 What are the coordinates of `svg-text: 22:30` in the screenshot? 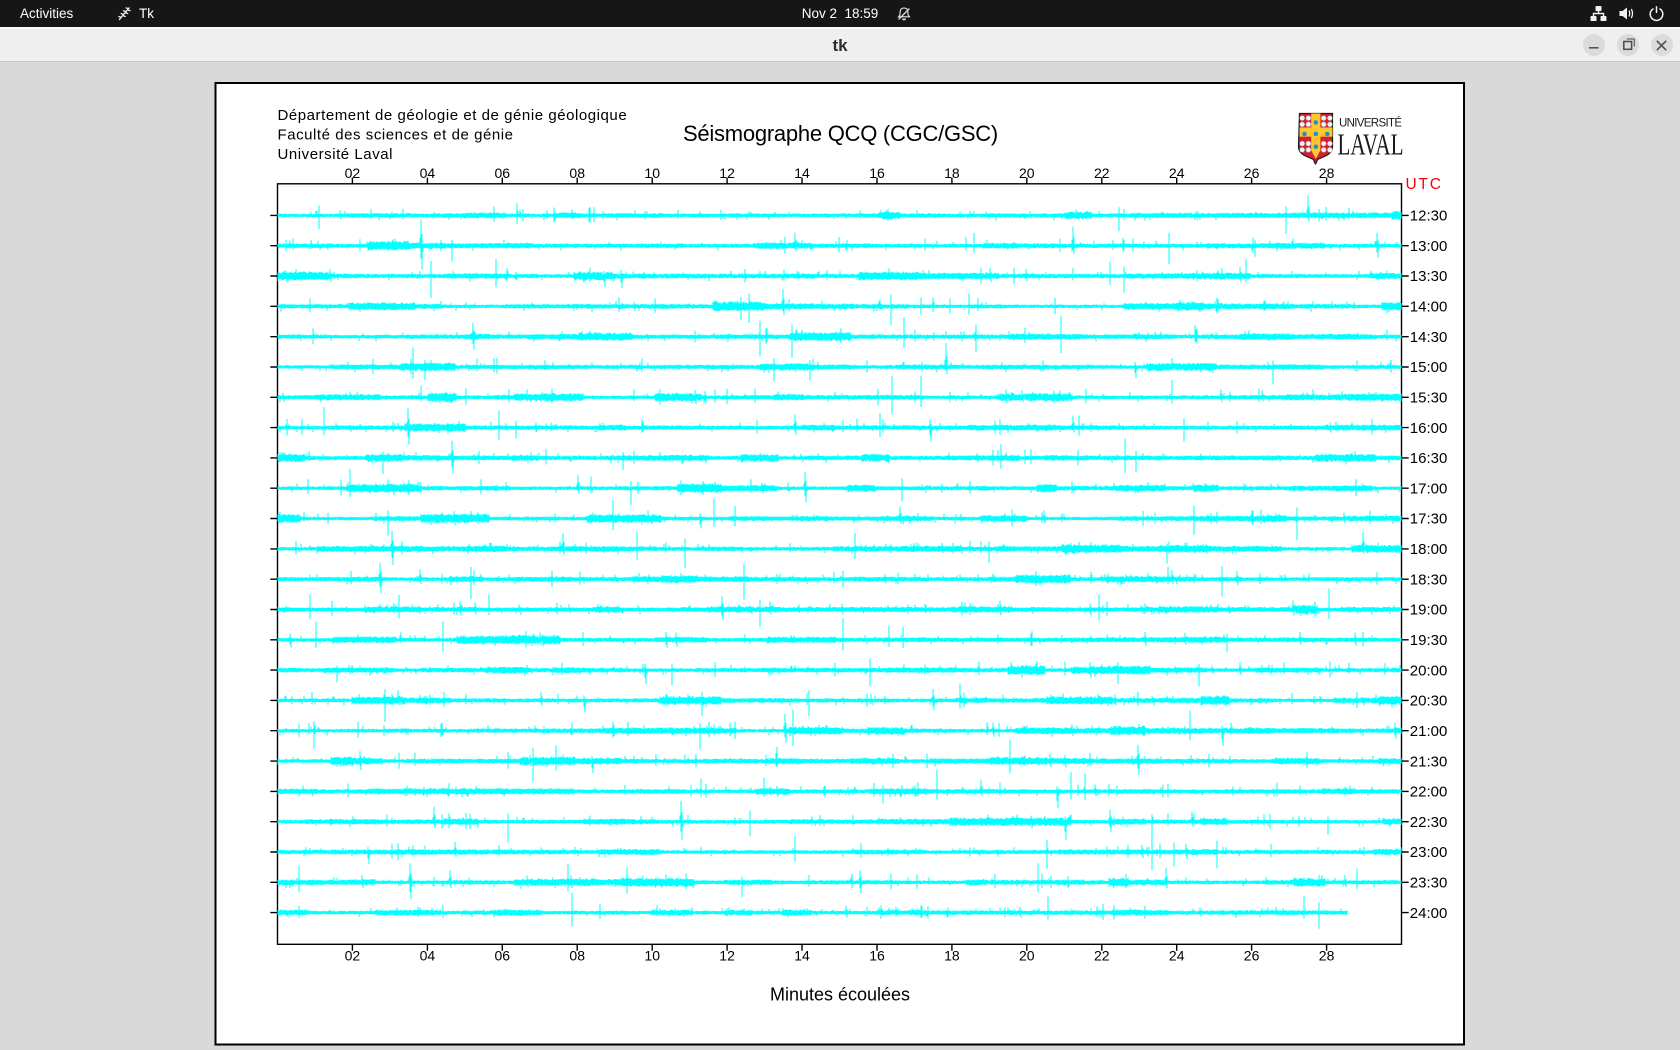 It's located at (1429, 822).